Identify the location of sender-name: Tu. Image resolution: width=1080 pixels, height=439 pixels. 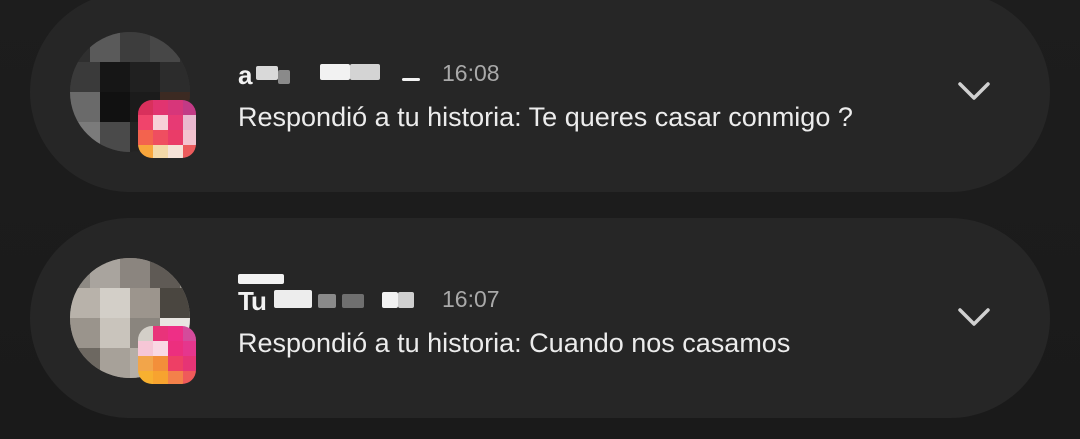
(333, 295).